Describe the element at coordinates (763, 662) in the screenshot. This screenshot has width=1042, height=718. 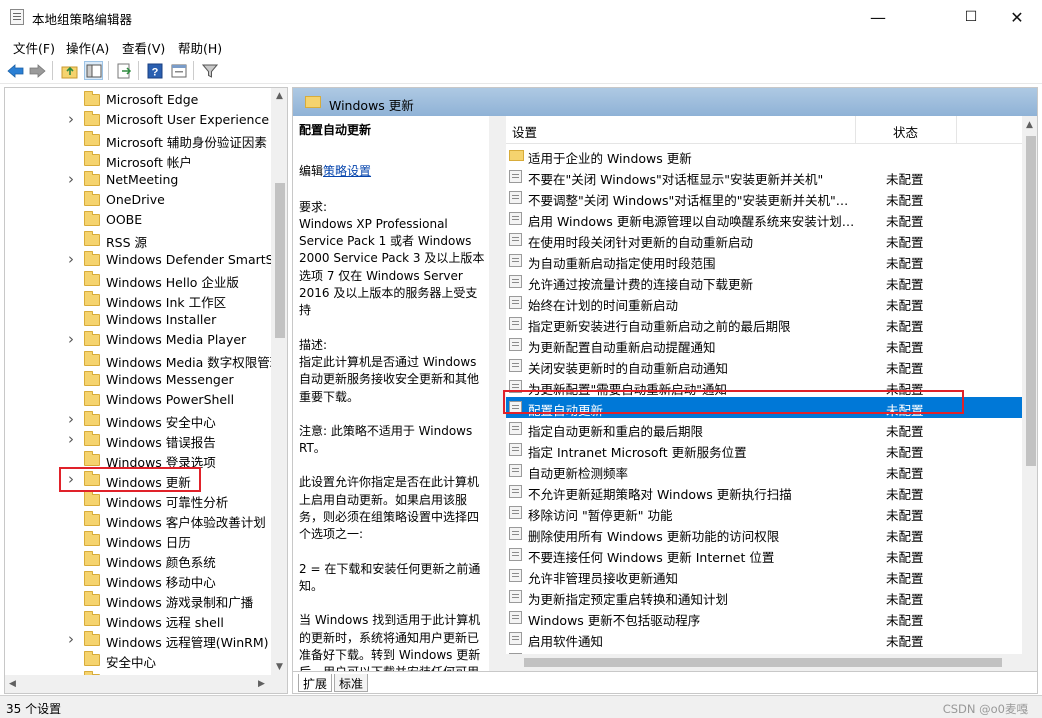
I see `list-hscroll-thumb` at that location.